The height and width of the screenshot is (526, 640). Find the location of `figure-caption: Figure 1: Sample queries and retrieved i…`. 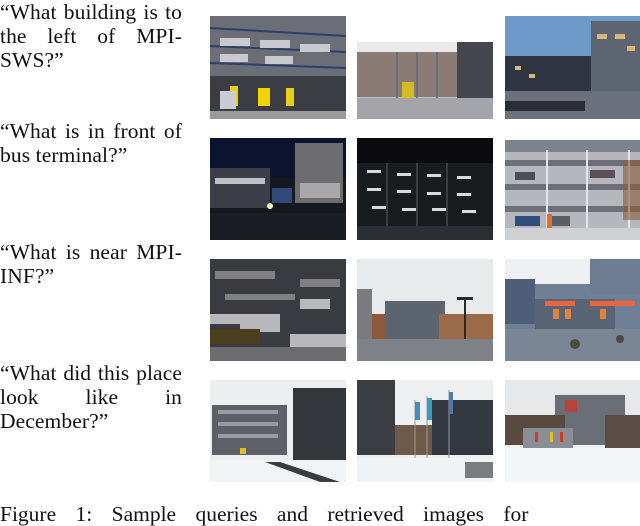

figure-caption: Figure 1: Sample queries and retrieved i… is located at coordinates (264, 514).